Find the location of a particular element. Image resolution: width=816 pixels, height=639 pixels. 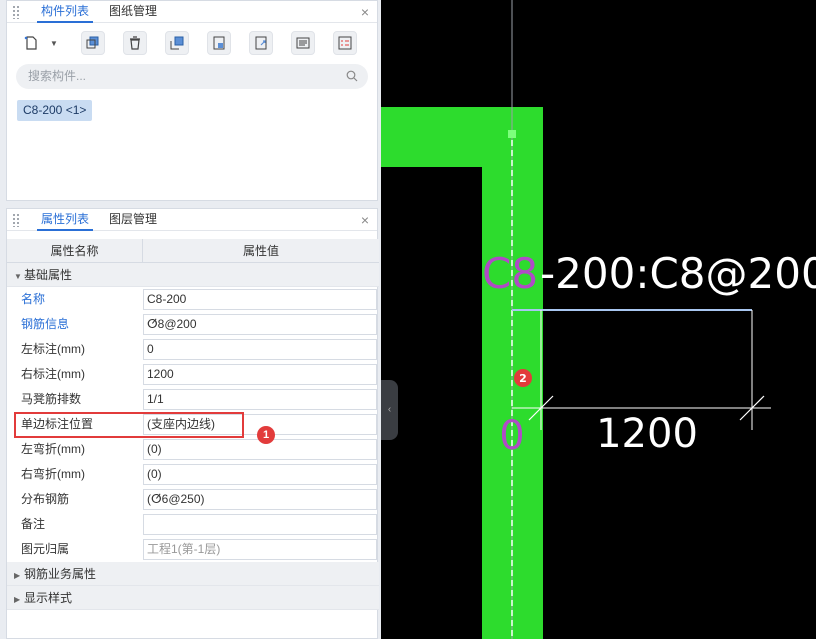

property-name: 名称 is located at coordinates (33, 299).